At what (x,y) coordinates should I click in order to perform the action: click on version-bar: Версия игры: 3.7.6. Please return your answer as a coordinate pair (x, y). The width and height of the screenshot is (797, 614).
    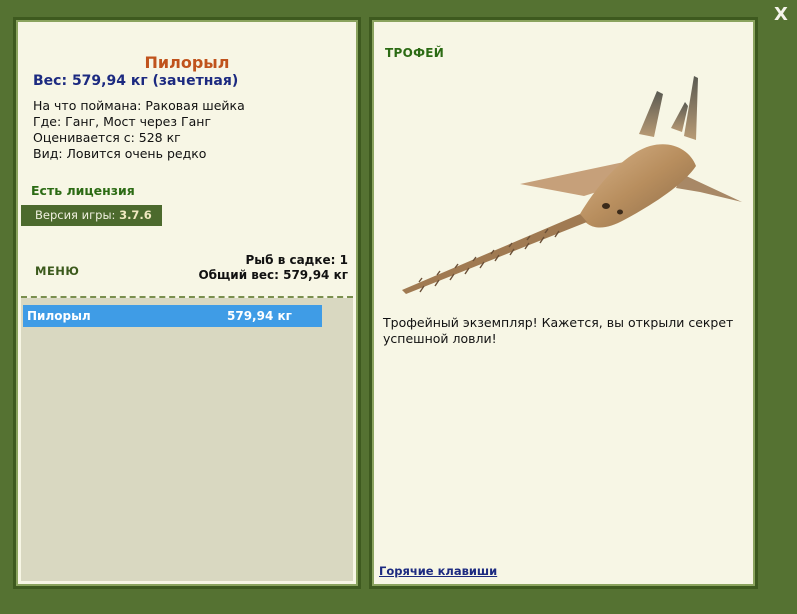
    Looking at the image, I should click on (91, 215).